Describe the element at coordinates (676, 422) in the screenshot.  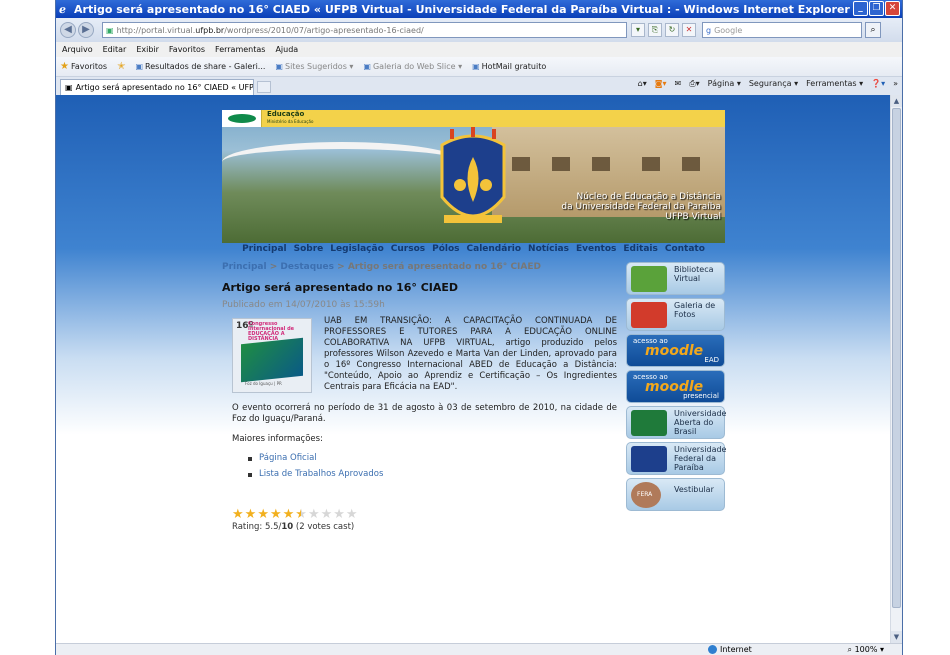
I see `sidebar-item-5: Universidade Aberta do Brasil` at that location.